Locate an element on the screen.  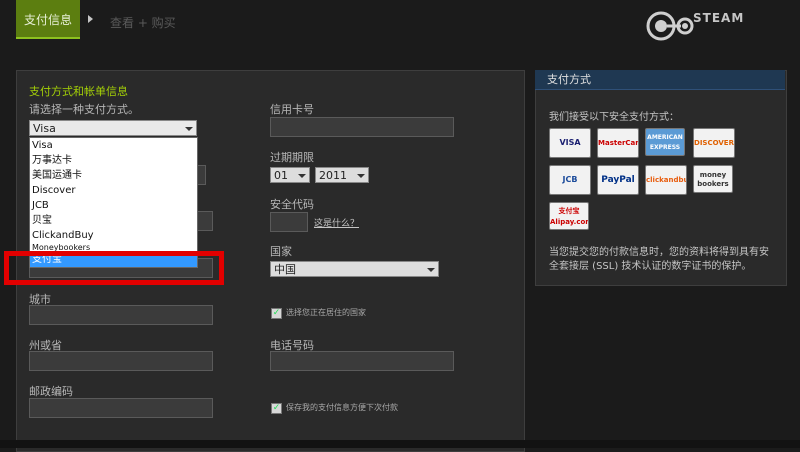
expiry-year-select: 2011 is located at coordinates (342, 175).